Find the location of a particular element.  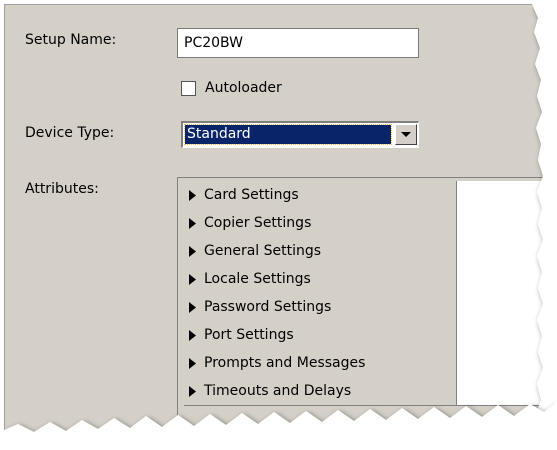

attribute-row-prompts-and-messages: Prompts and Messages is located at coordinates (370, 363).